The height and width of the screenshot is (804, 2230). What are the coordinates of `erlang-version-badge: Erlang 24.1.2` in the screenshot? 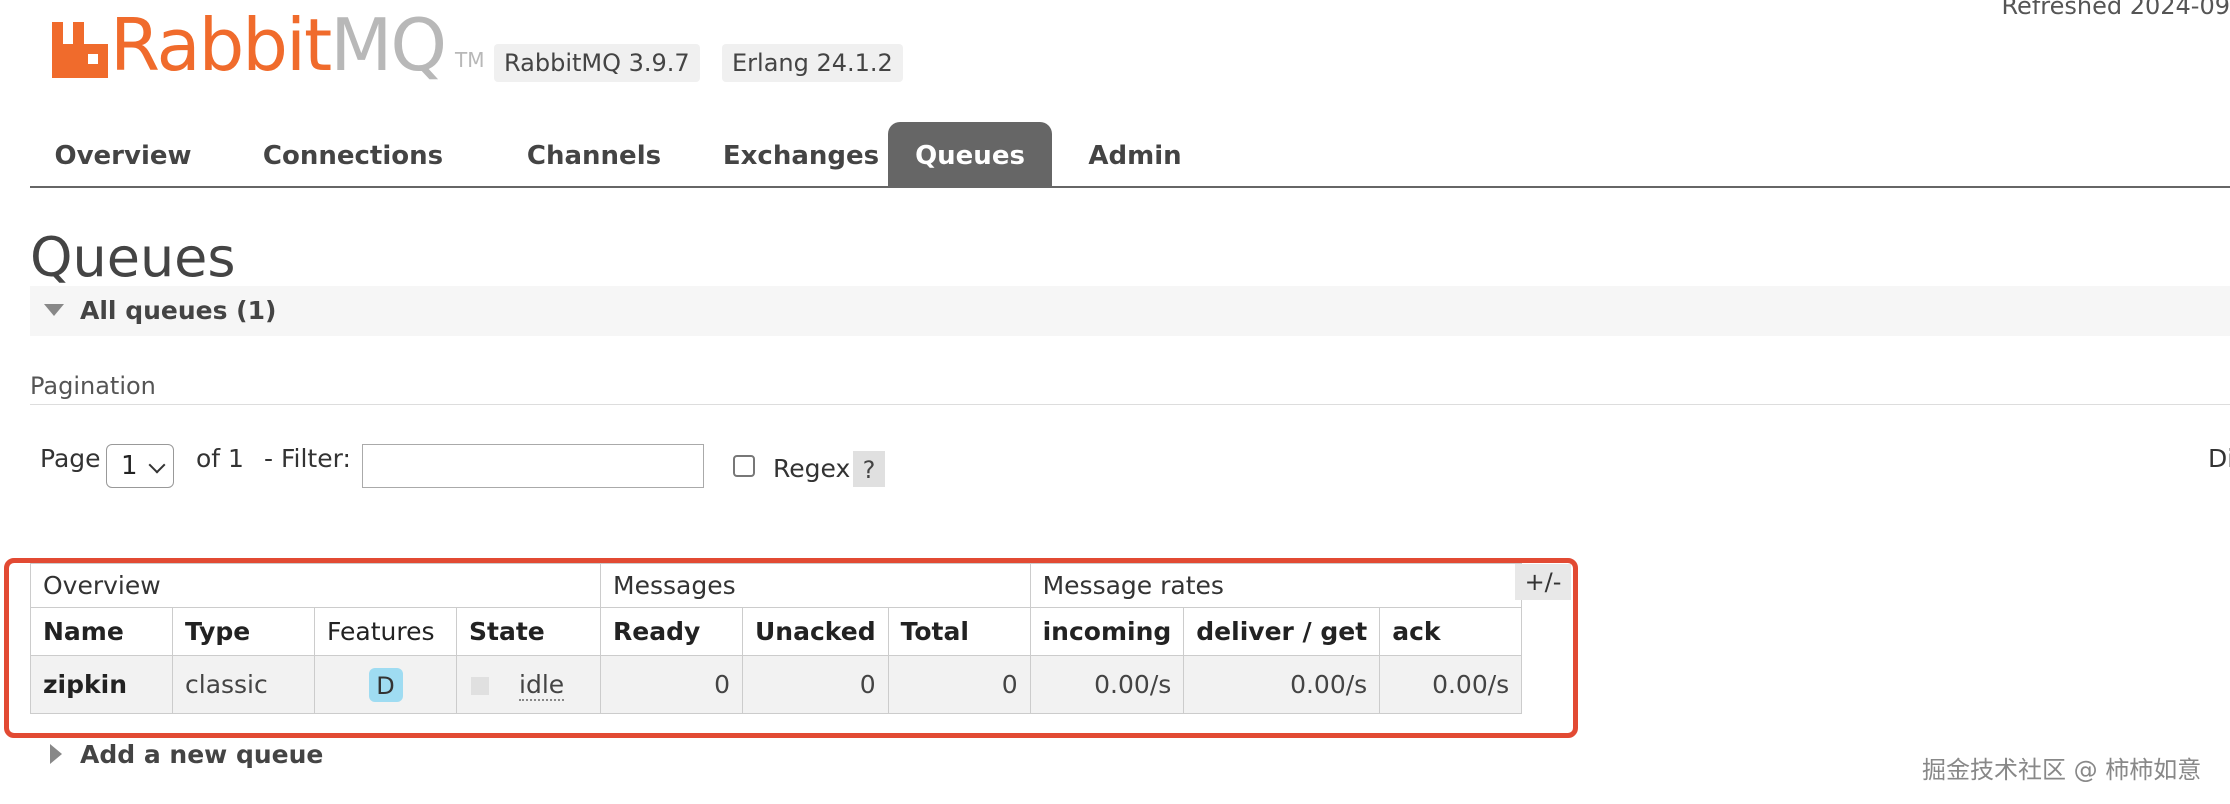 It's located at (812, 63).